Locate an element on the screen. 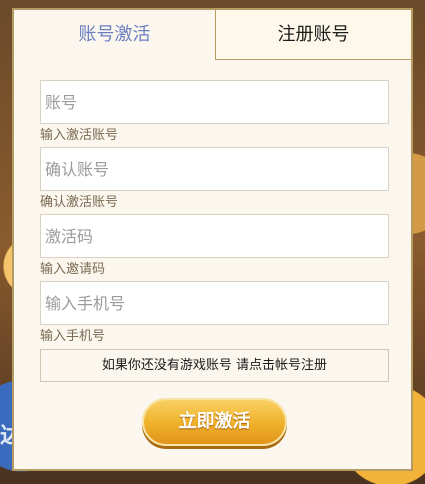 The width and height of the screenshot is (425, 484). tab-bar: 账号激活 注册账号 is located at coordinates (212, 35).